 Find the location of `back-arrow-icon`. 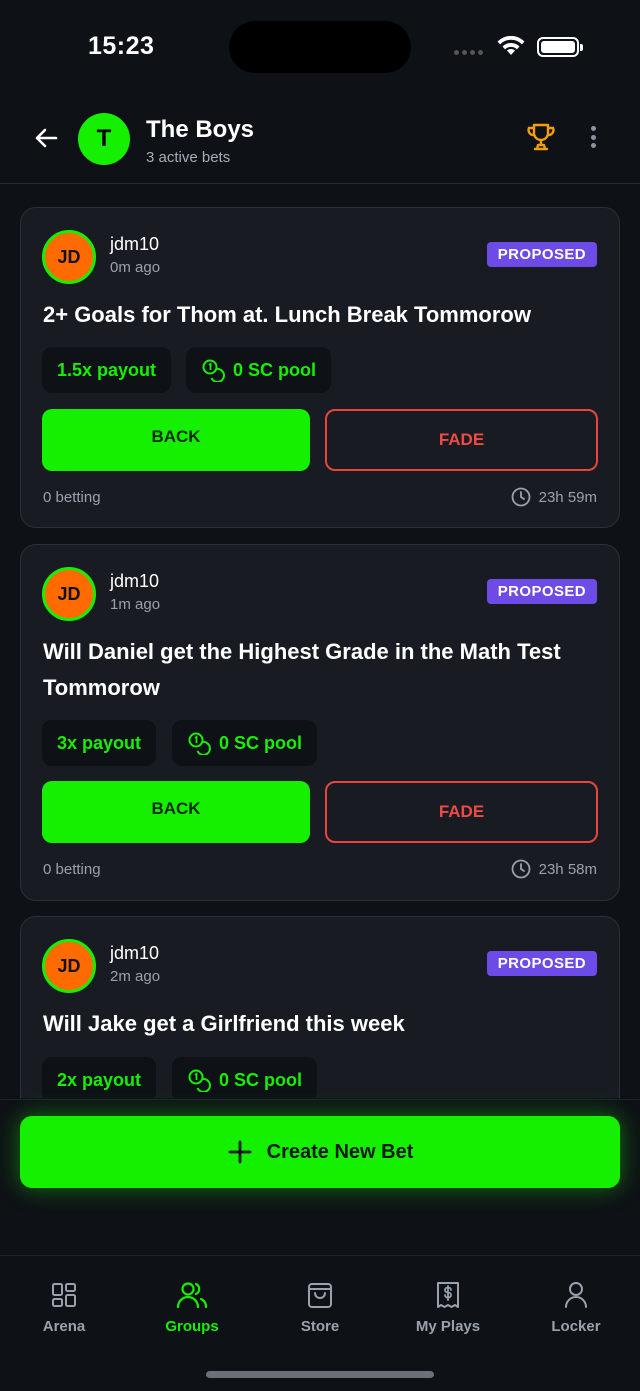

back-arrow-icon is located at coordinates (46, 138).